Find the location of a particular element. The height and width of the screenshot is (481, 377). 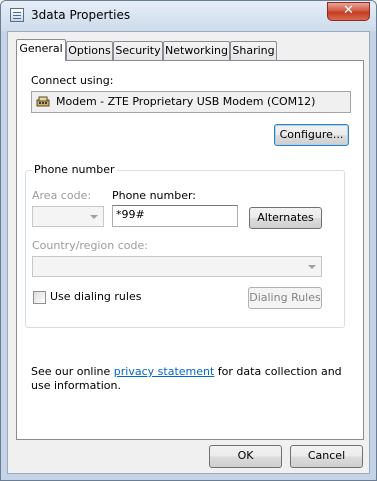

window-title: 3data Properties is located at coordinates (81, 15).